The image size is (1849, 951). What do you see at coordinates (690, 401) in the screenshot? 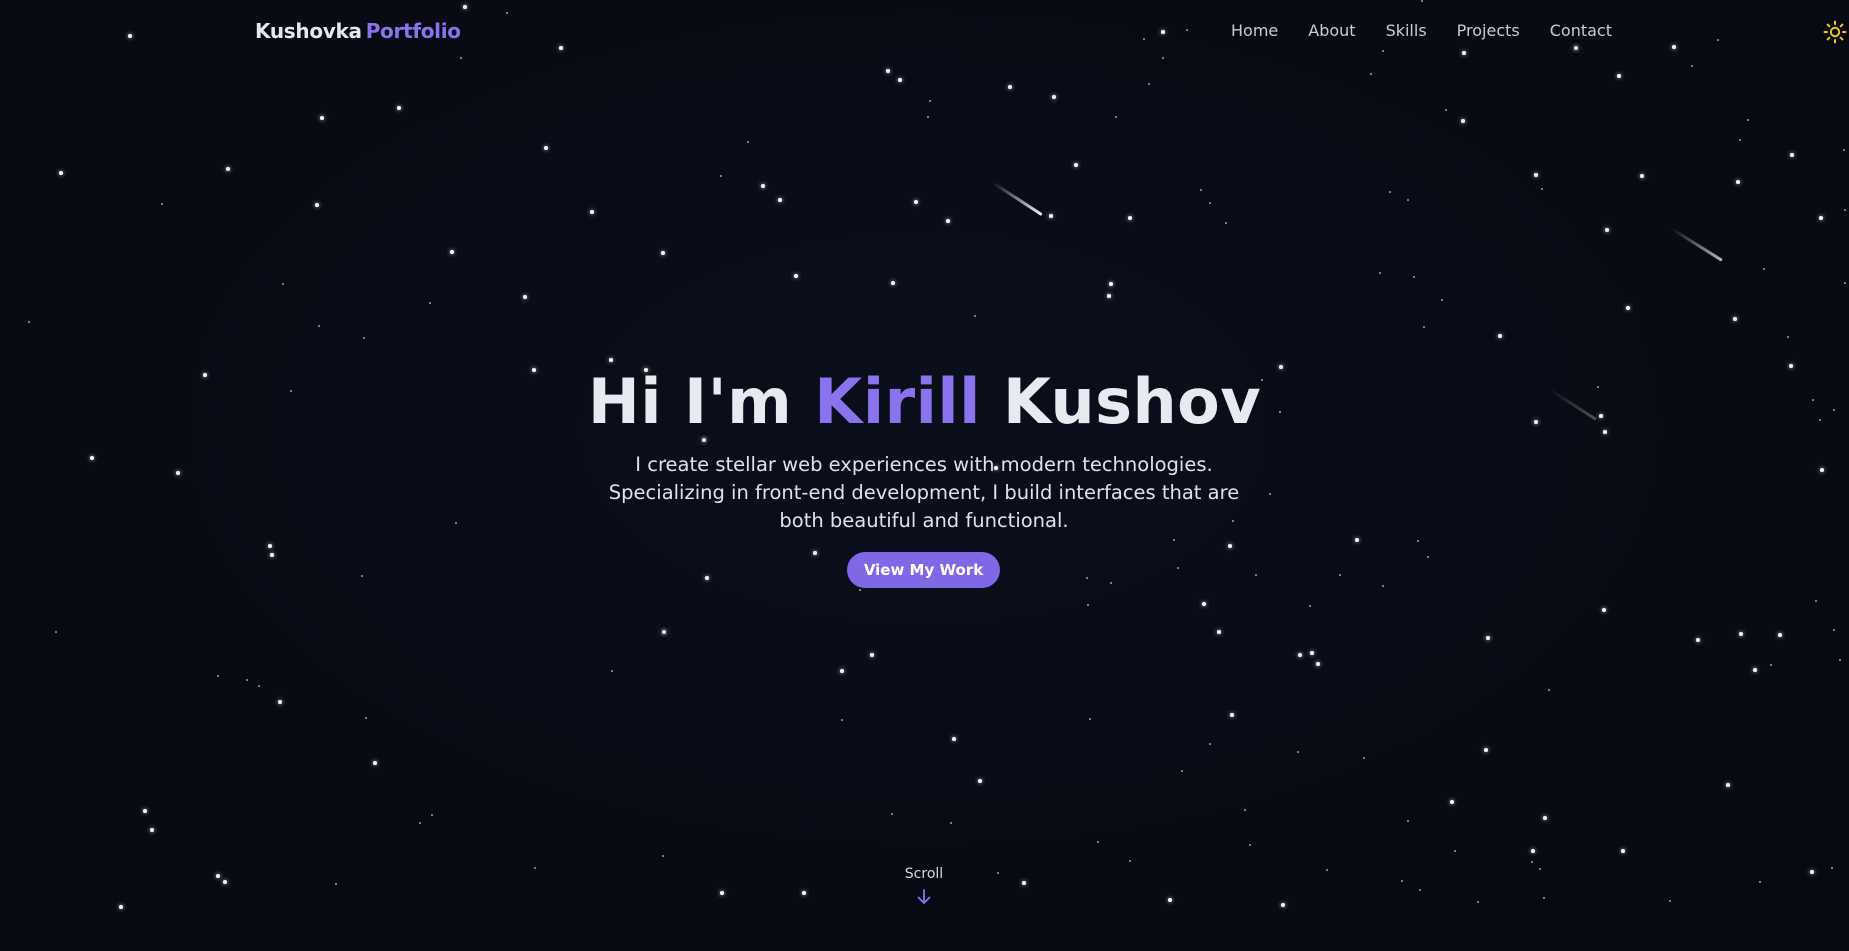
I see `hero-title-prefix: Hi I'm` at bounding box center [690, 401].